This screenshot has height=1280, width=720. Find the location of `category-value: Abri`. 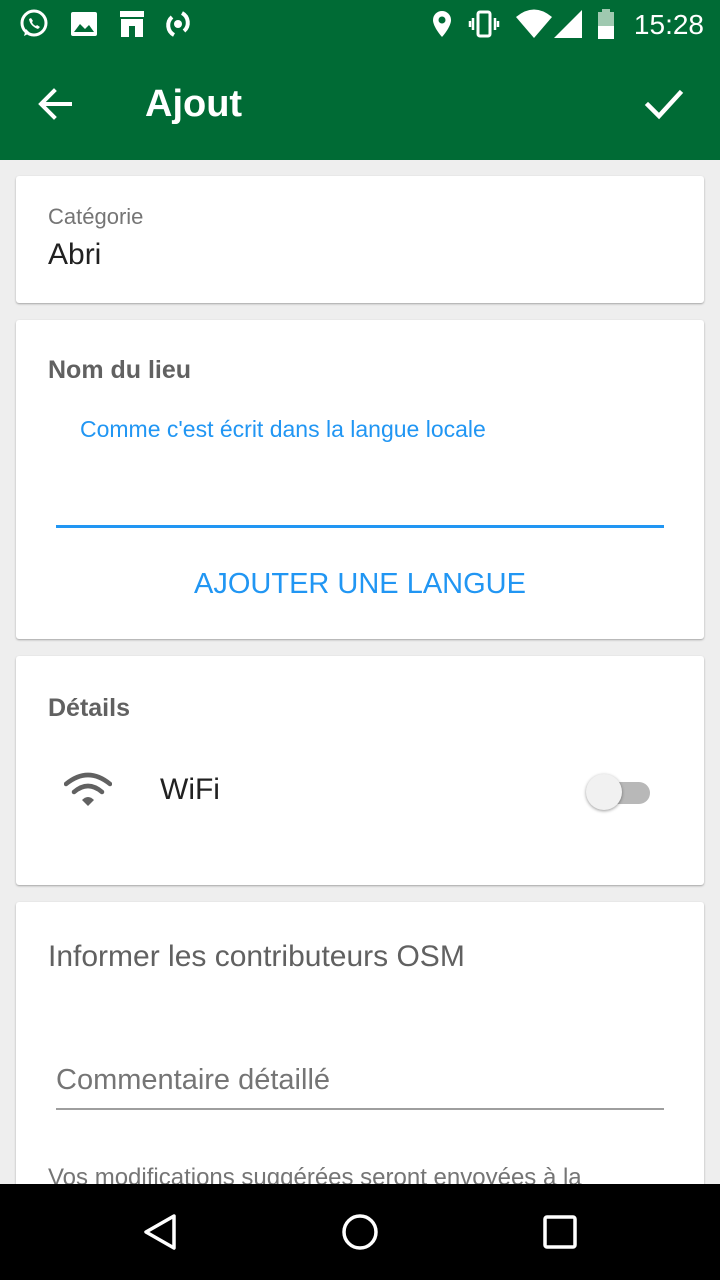

category-value: Abri is located at coordinates (75, 254).